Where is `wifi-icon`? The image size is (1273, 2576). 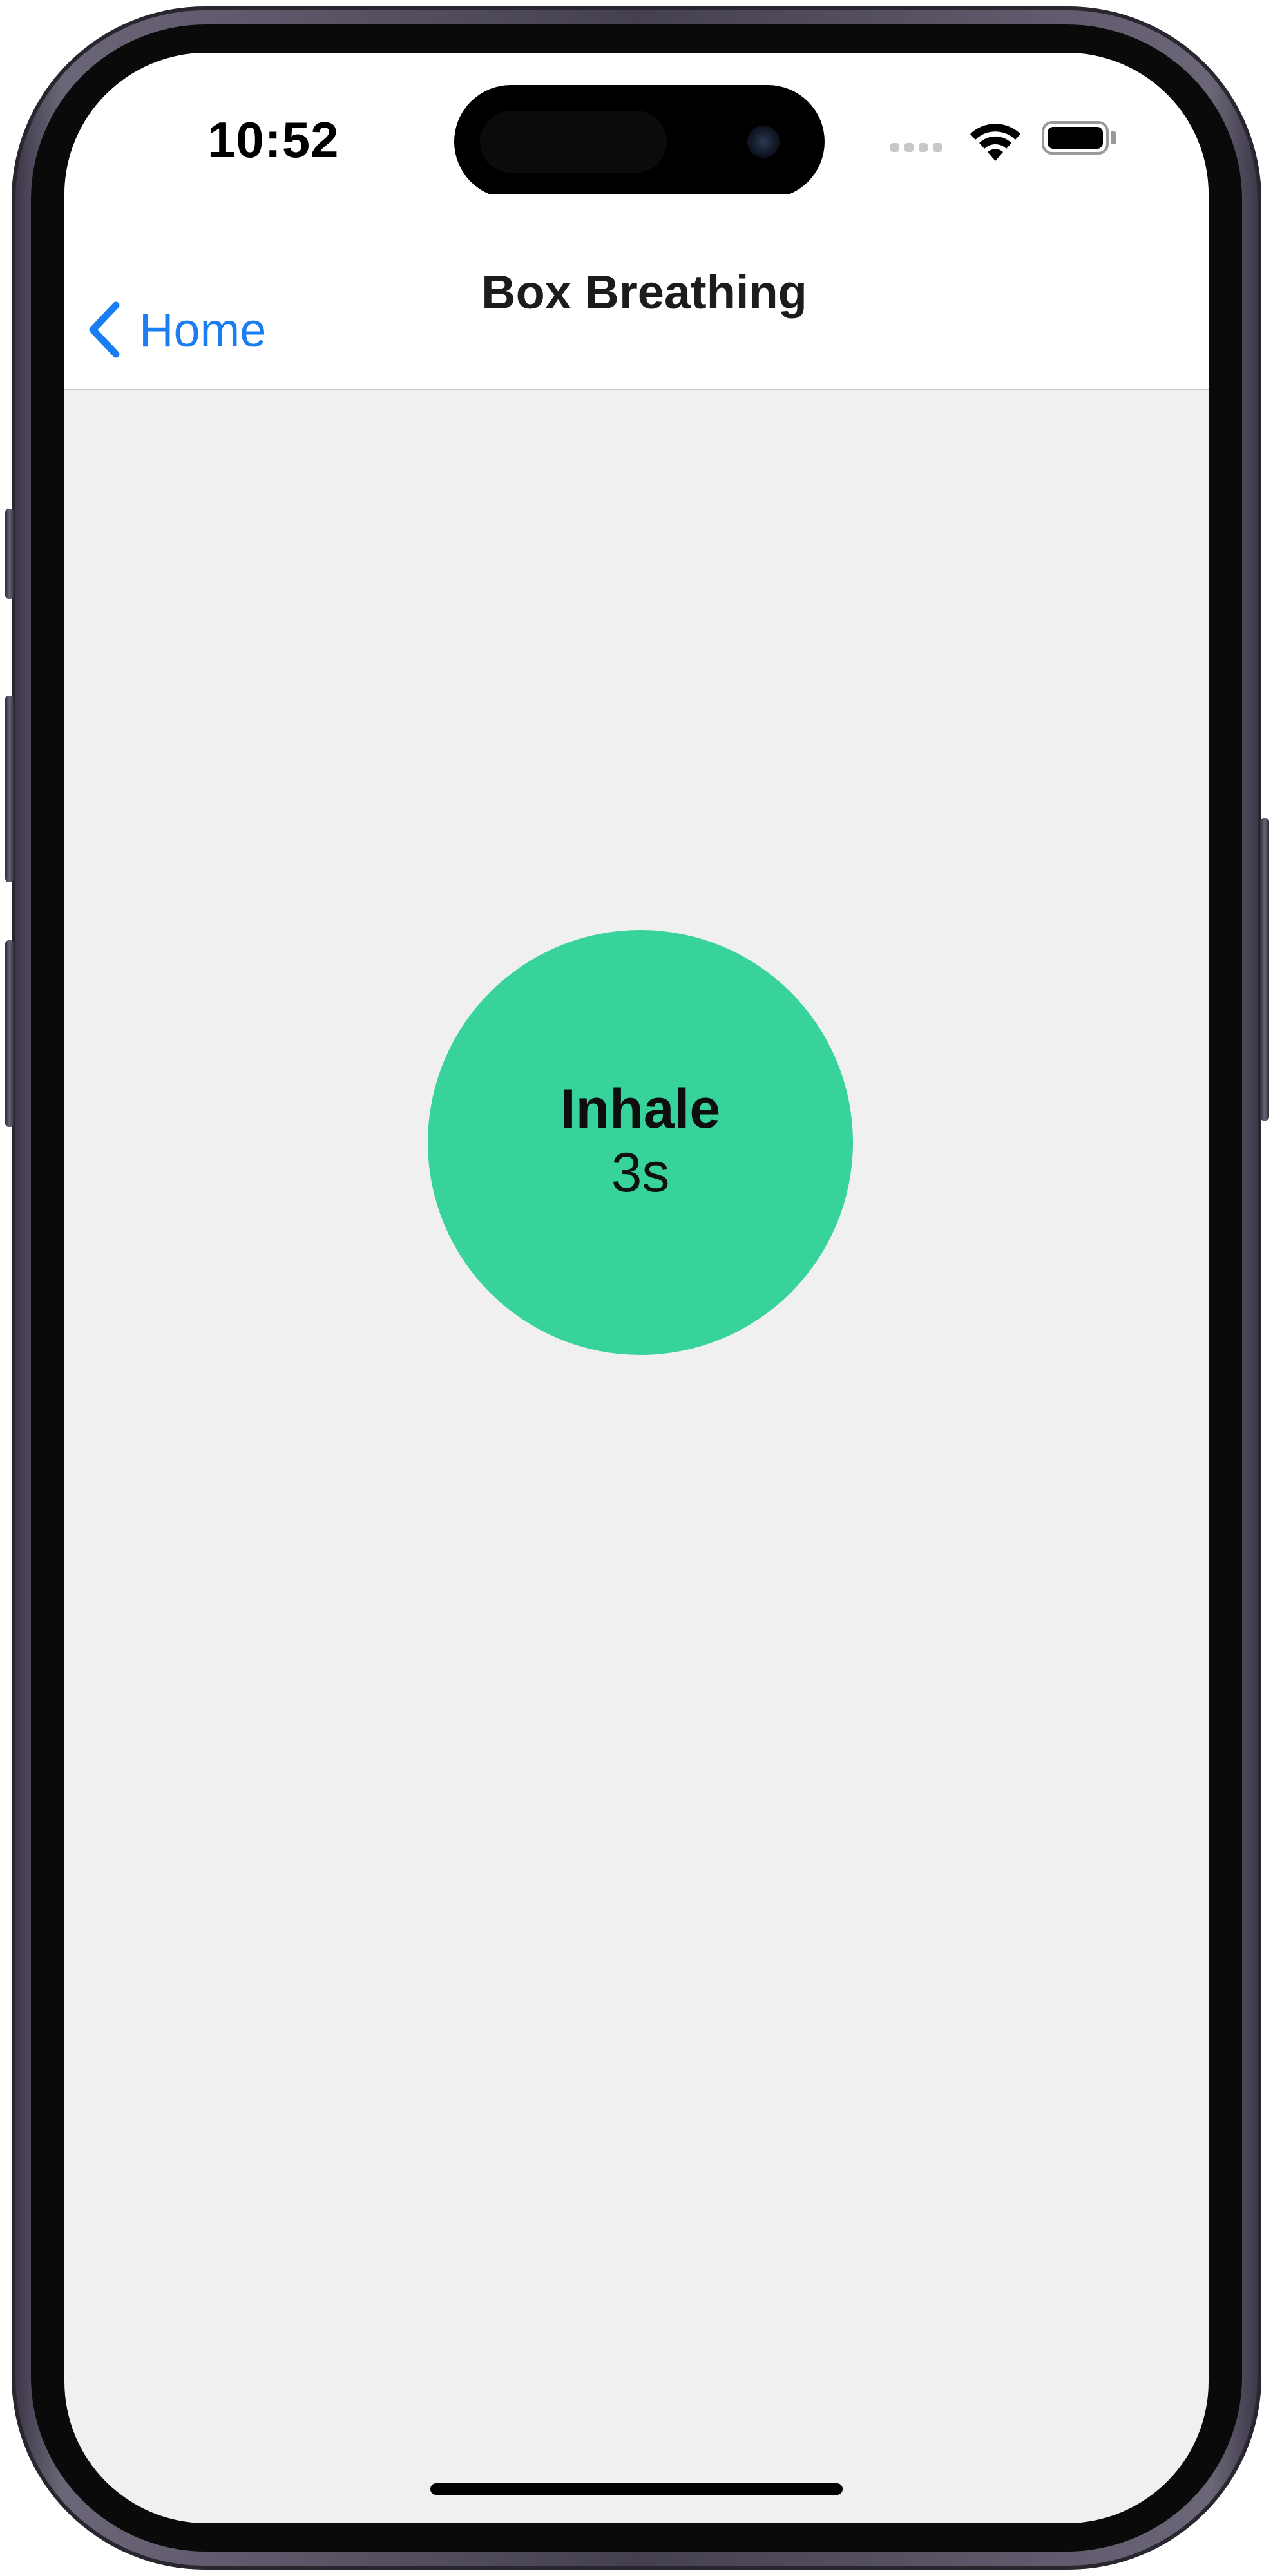
wifi-icon is located at coordinates (995, 143).